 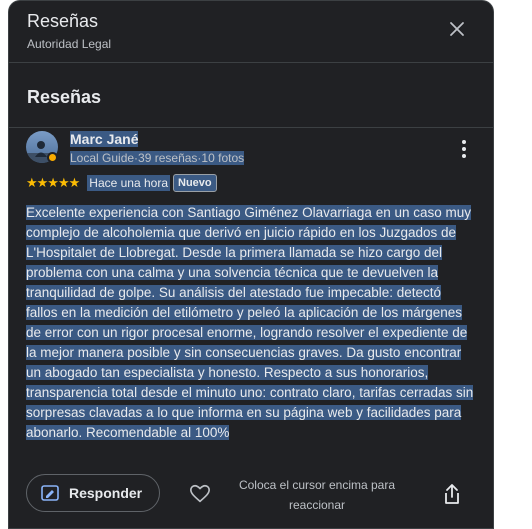 I want to click on like-button, so click(x=200, y=494).